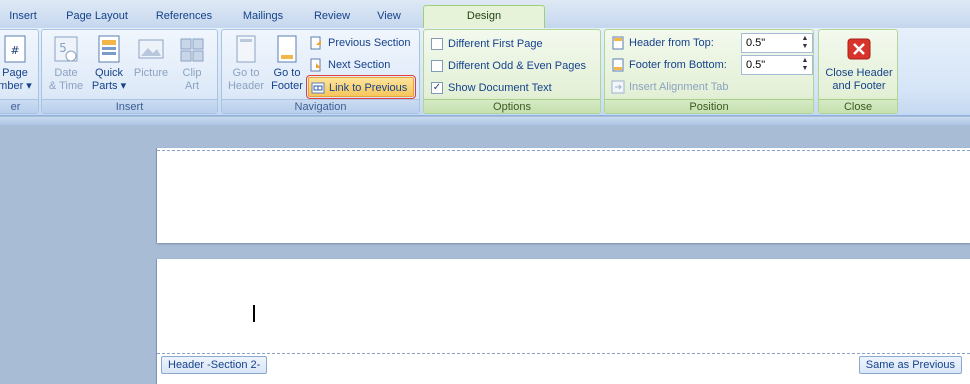  I want to click on header-section-tag: Header -Section 2-, so click(214, 365).